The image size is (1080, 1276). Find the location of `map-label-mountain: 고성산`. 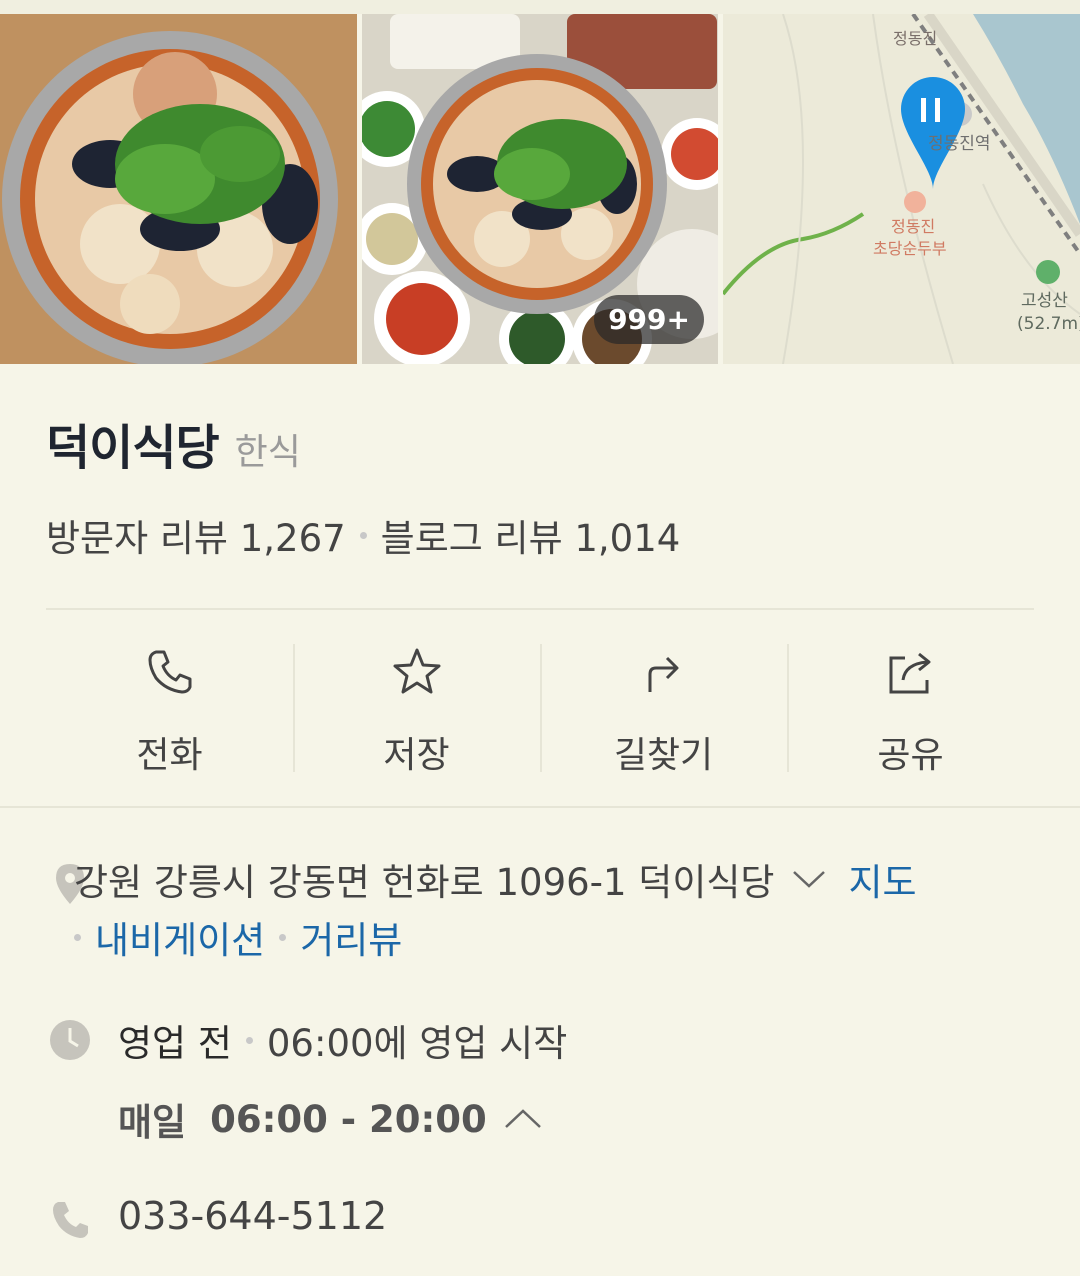

map-label-mountain: 고성산 is located at coordinates (1044, 301).